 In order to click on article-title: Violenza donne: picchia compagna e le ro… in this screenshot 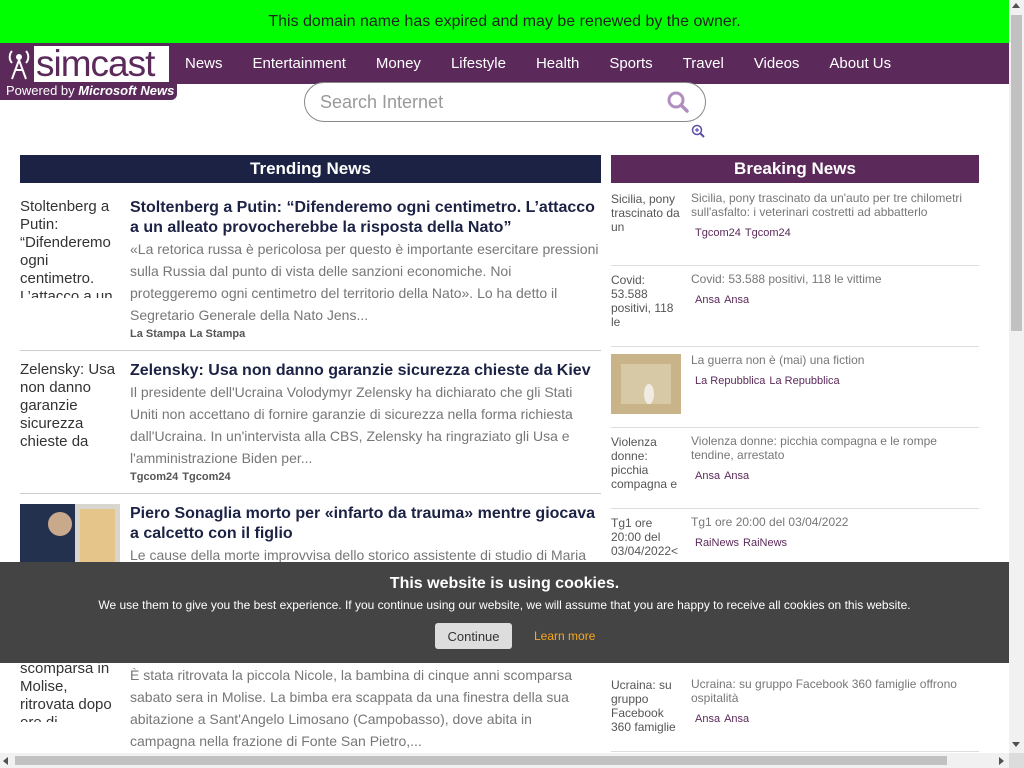, I will do `click(835, 448)`.